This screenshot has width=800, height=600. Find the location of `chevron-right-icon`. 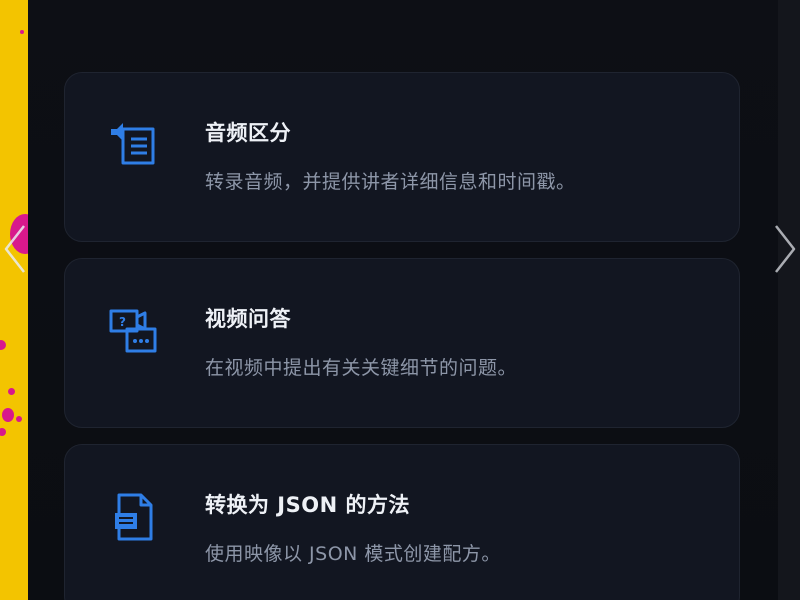

chevron-right-icon is located at coordinates (785, 249).